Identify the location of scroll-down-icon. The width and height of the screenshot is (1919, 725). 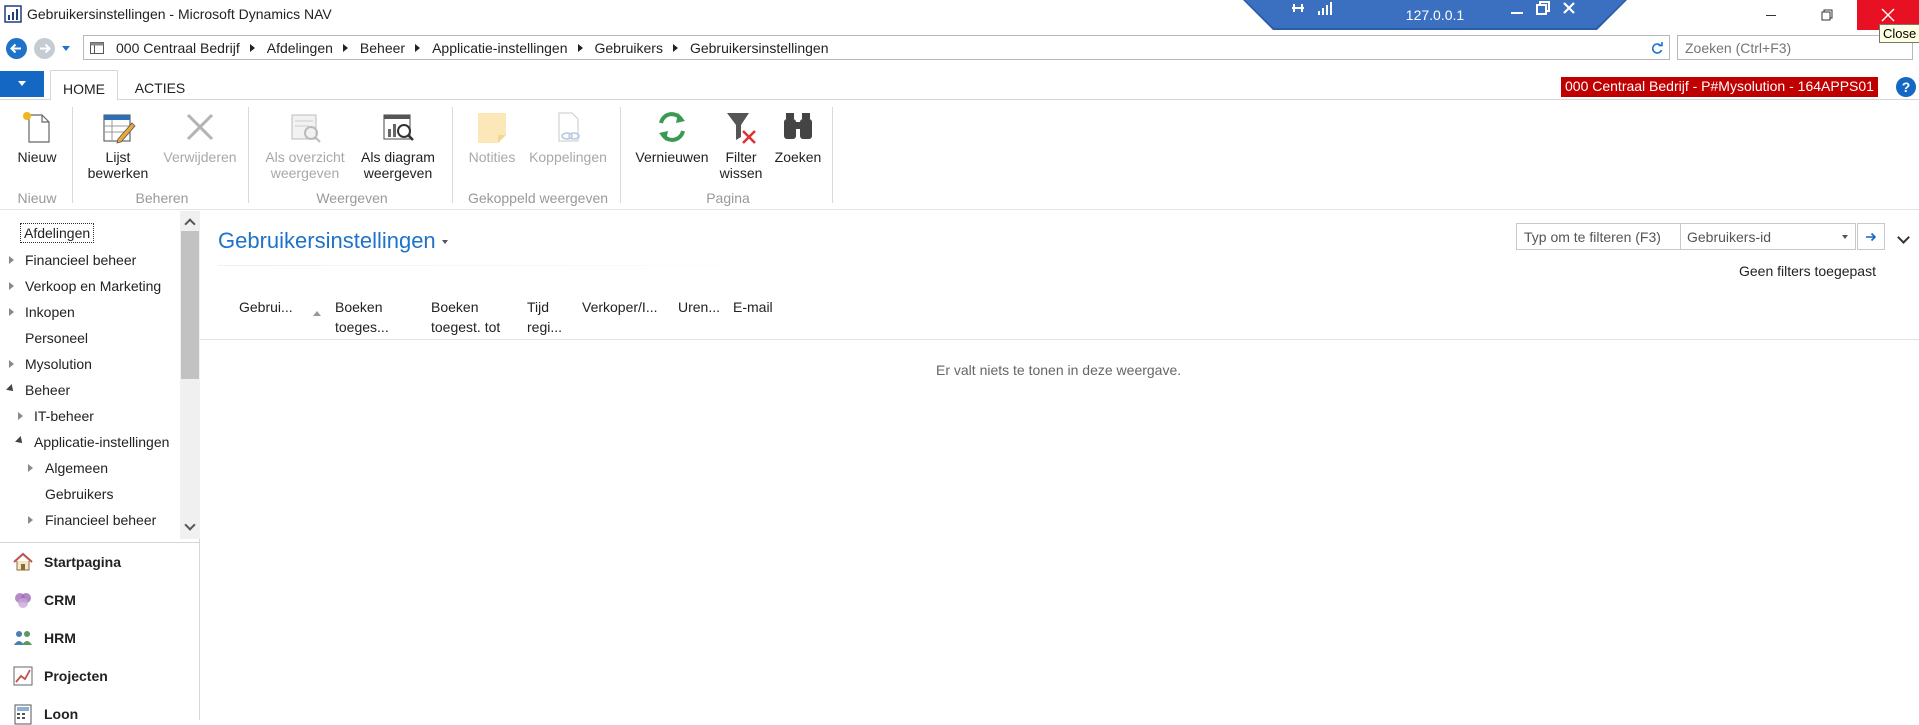
(190, 525).